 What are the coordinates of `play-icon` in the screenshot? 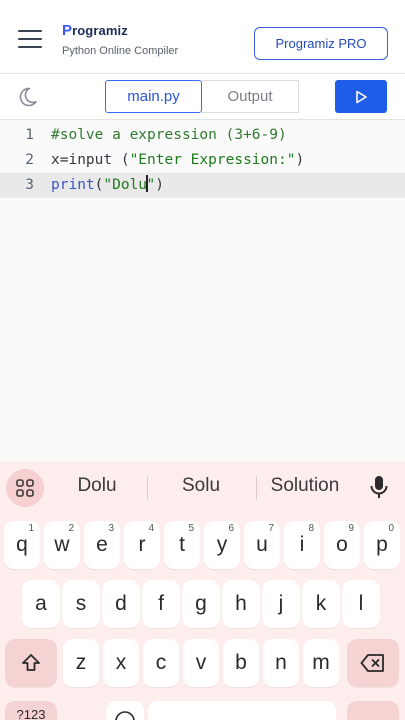 It's located at (361, 96).